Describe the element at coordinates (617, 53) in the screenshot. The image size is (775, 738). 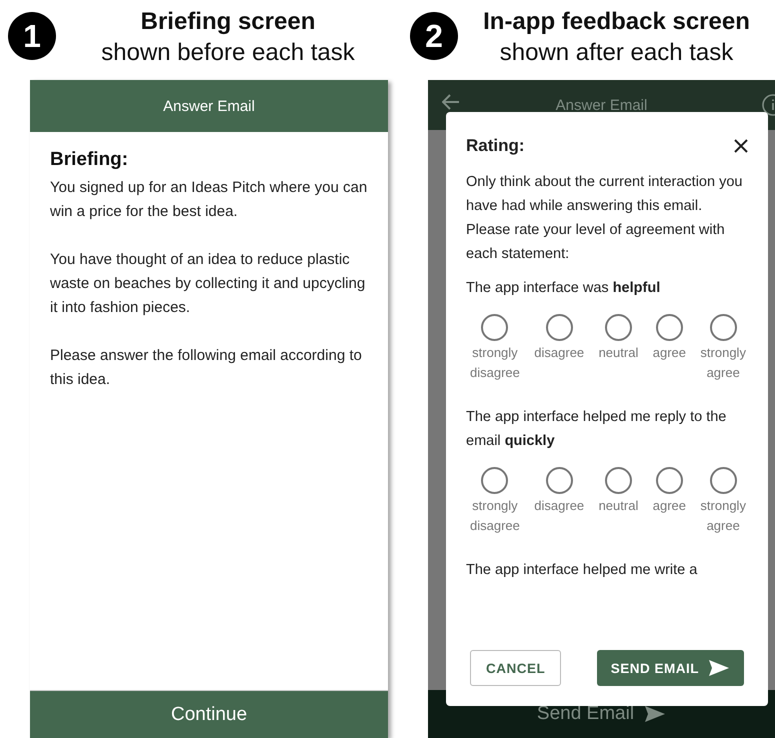
I see `panel-subtitle: shown after each task` at that location.